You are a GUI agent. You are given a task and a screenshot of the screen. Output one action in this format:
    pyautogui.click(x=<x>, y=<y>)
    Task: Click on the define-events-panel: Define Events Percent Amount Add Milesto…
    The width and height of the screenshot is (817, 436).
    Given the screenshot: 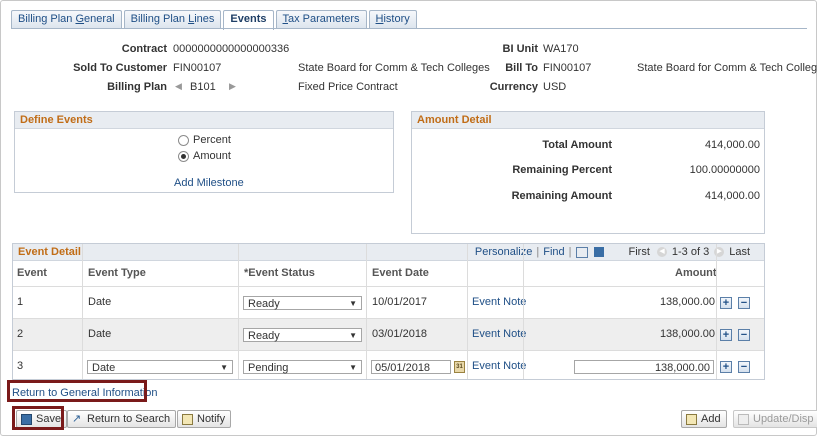 What is the action you would take?
    pyautogui.click(x=204, y=152)
    